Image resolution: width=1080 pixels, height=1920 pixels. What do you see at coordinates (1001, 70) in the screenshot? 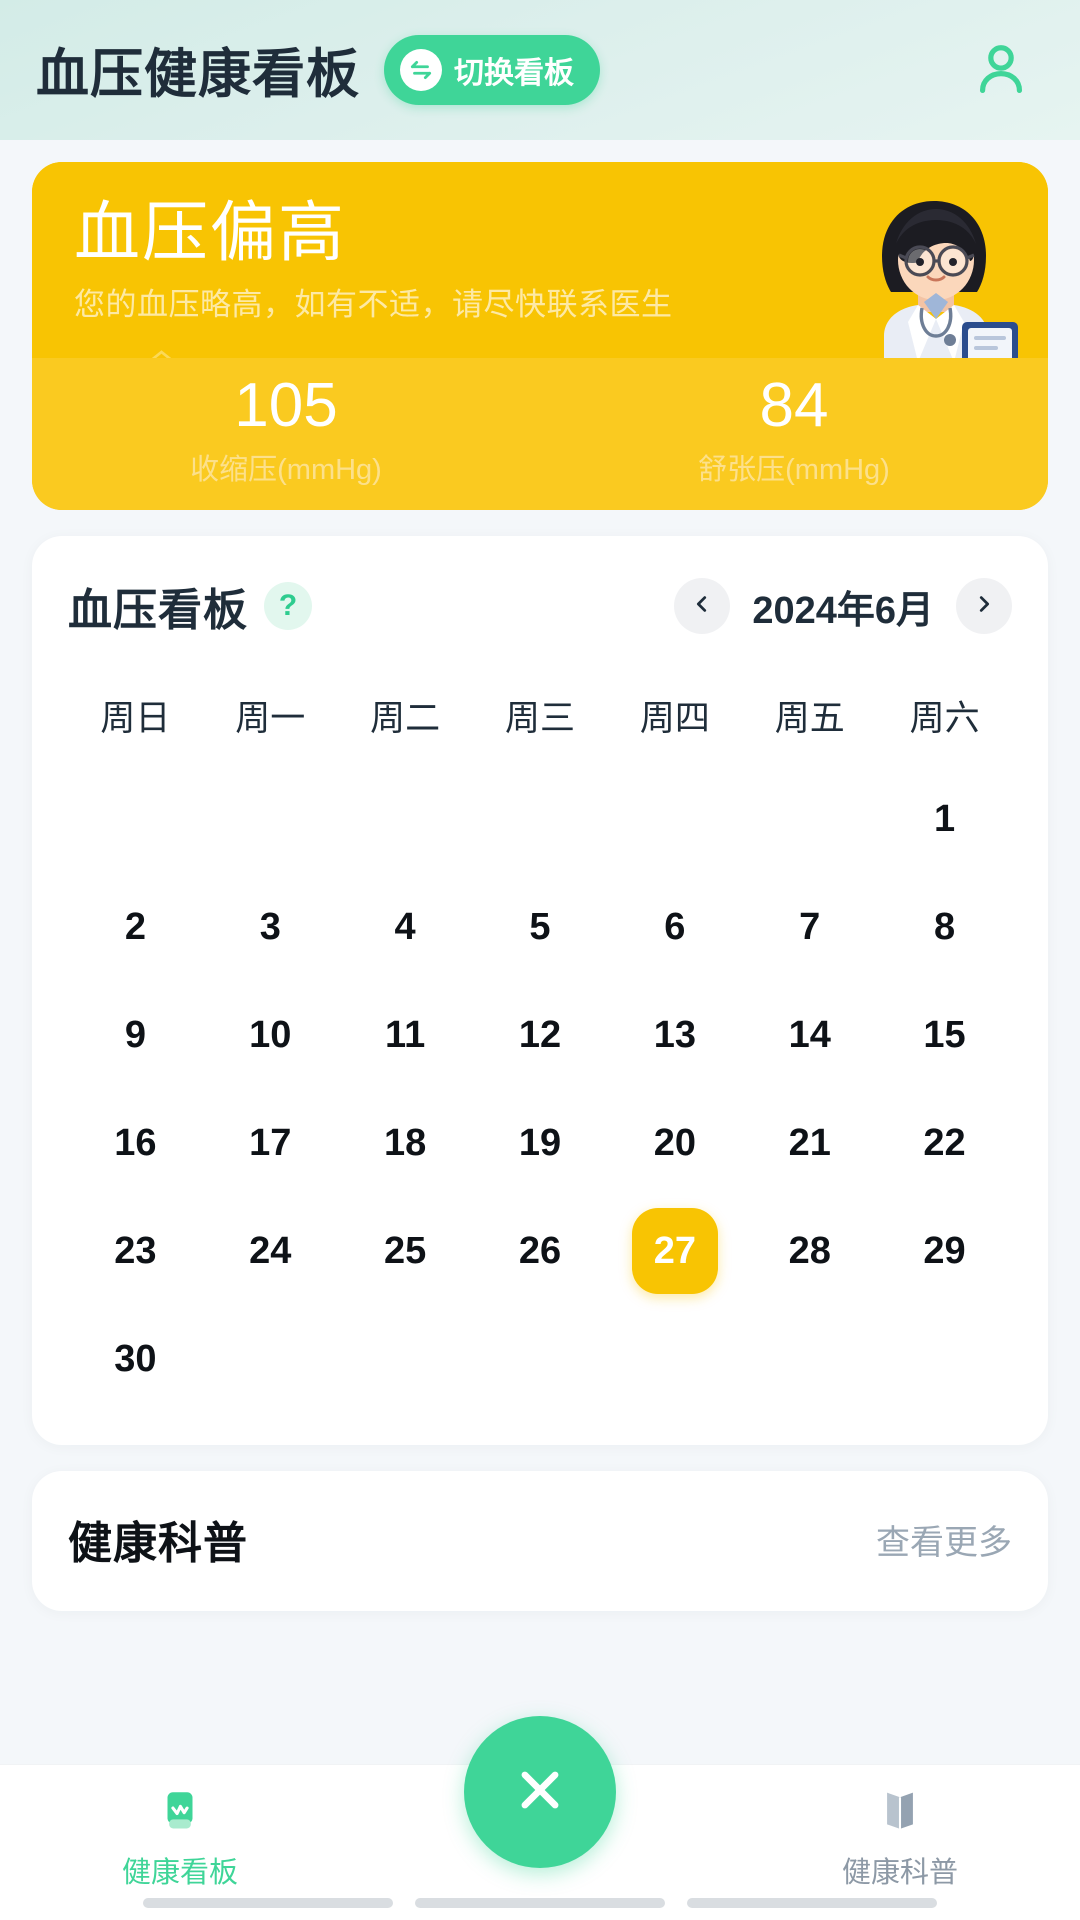
I see `user-avatar-icon` at bounding box center [1001, 70].